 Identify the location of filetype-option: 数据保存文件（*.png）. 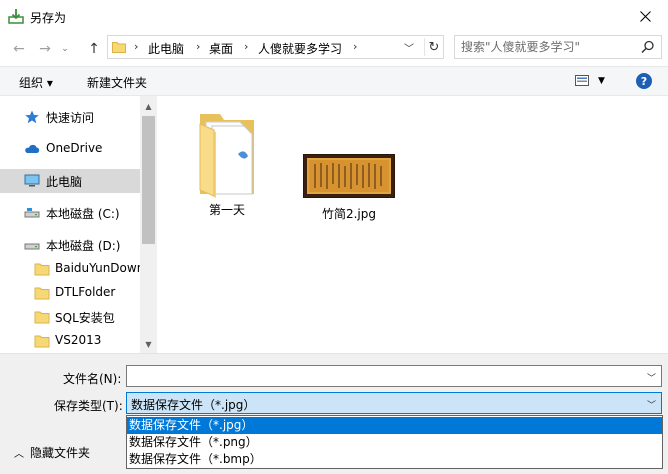
(394, 442).